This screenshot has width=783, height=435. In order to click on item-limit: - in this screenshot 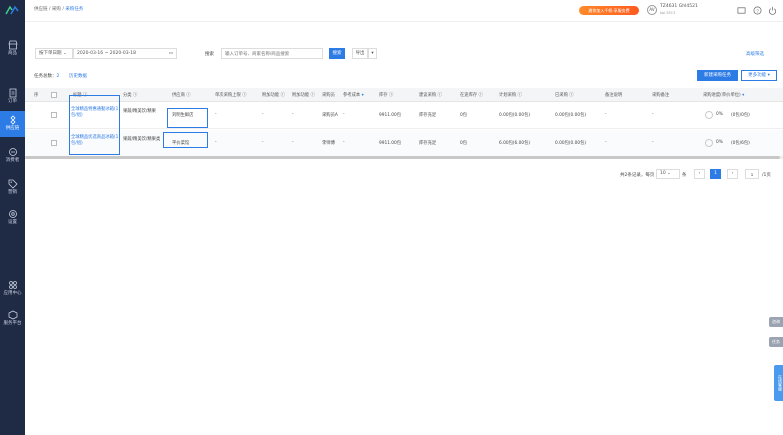, I will do `click(216, 142)`.